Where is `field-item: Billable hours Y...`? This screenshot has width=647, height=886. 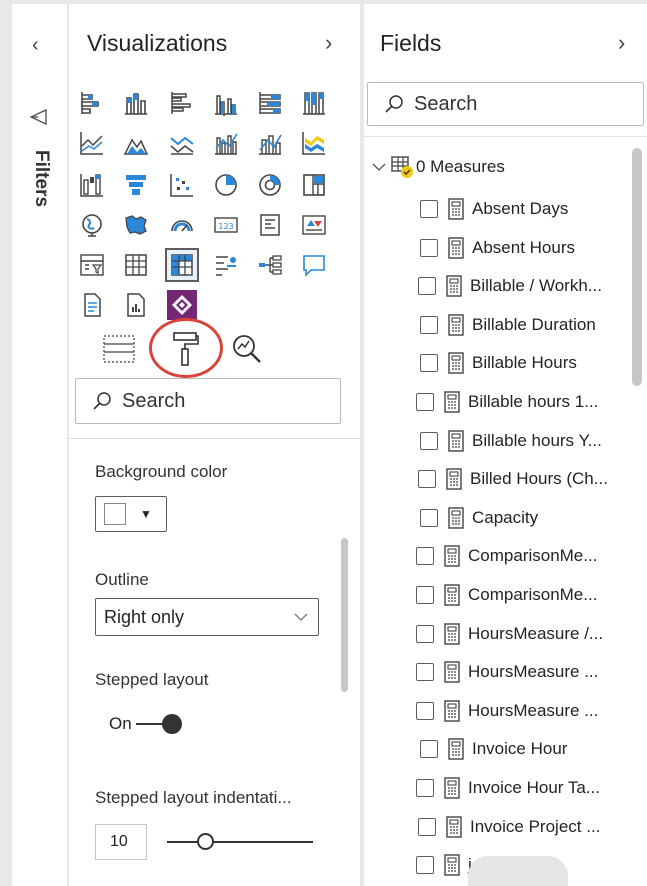 field-item: Billable hours Y... is located at coordinates (526, 441).